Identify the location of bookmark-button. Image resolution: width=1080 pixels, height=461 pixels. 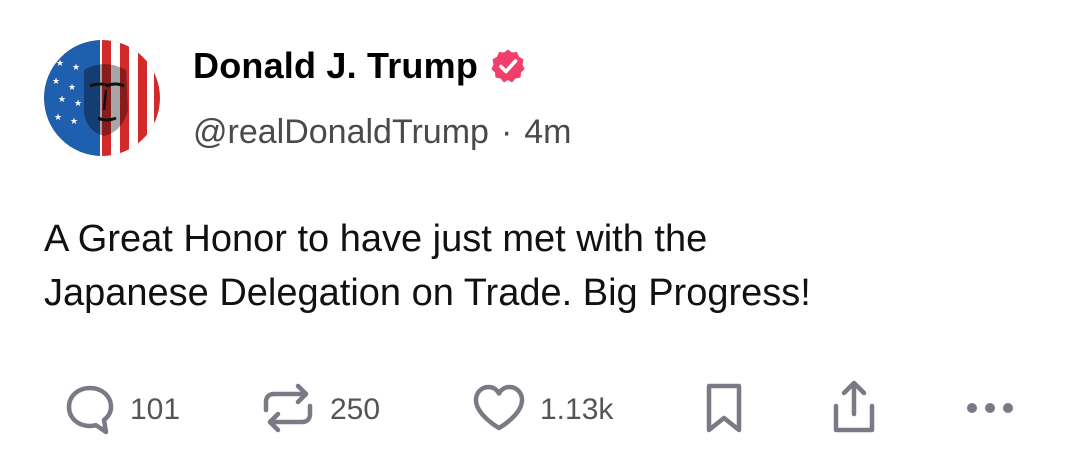
(724, 410).